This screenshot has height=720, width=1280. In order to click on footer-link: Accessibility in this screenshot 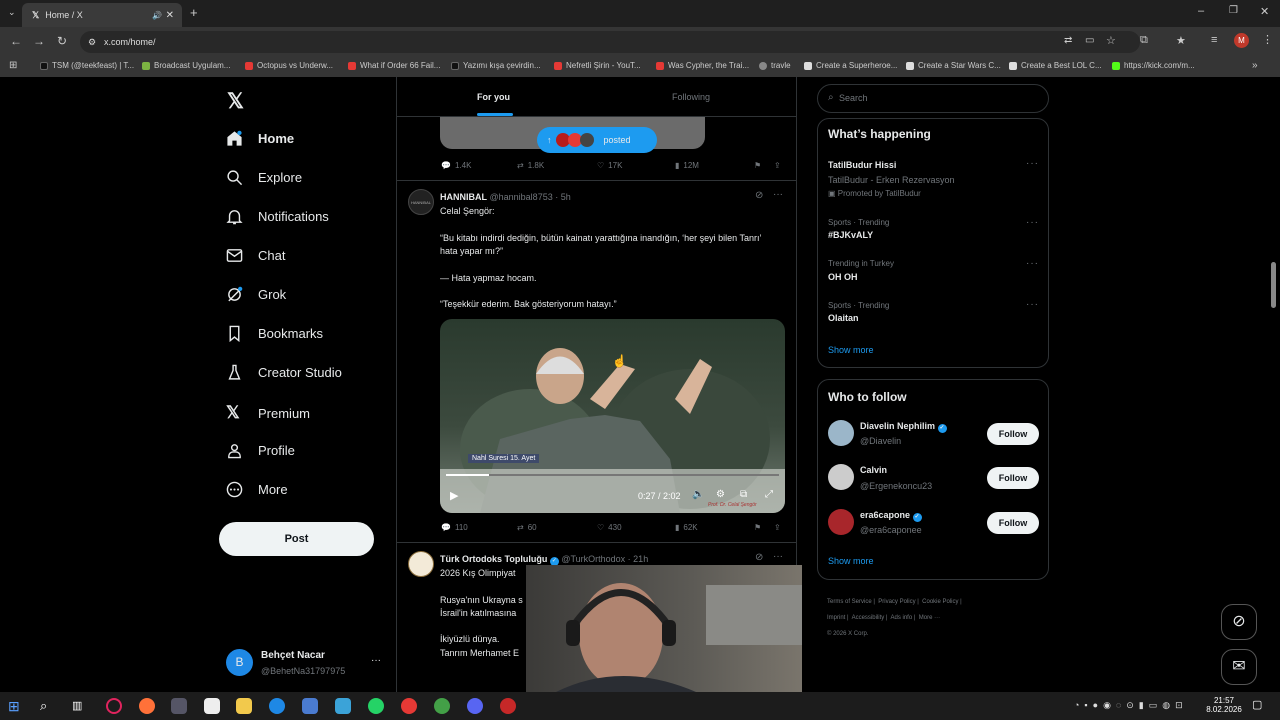, I will do `click(868, 618)`.